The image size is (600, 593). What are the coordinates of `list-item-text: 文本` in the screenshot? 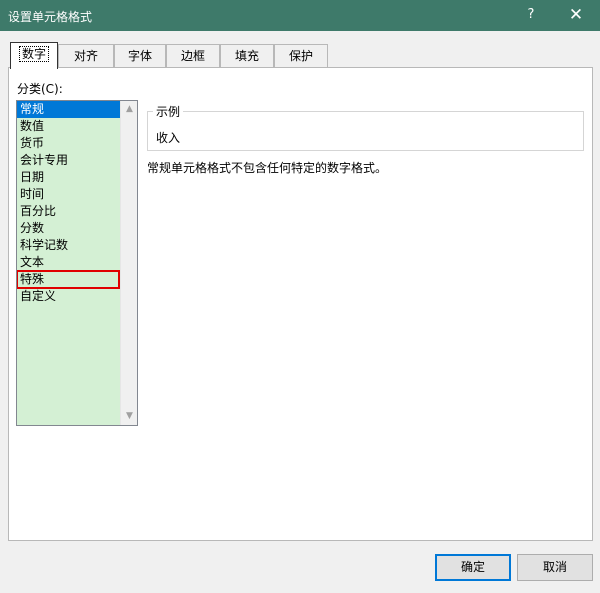 It's located at (69, 262).